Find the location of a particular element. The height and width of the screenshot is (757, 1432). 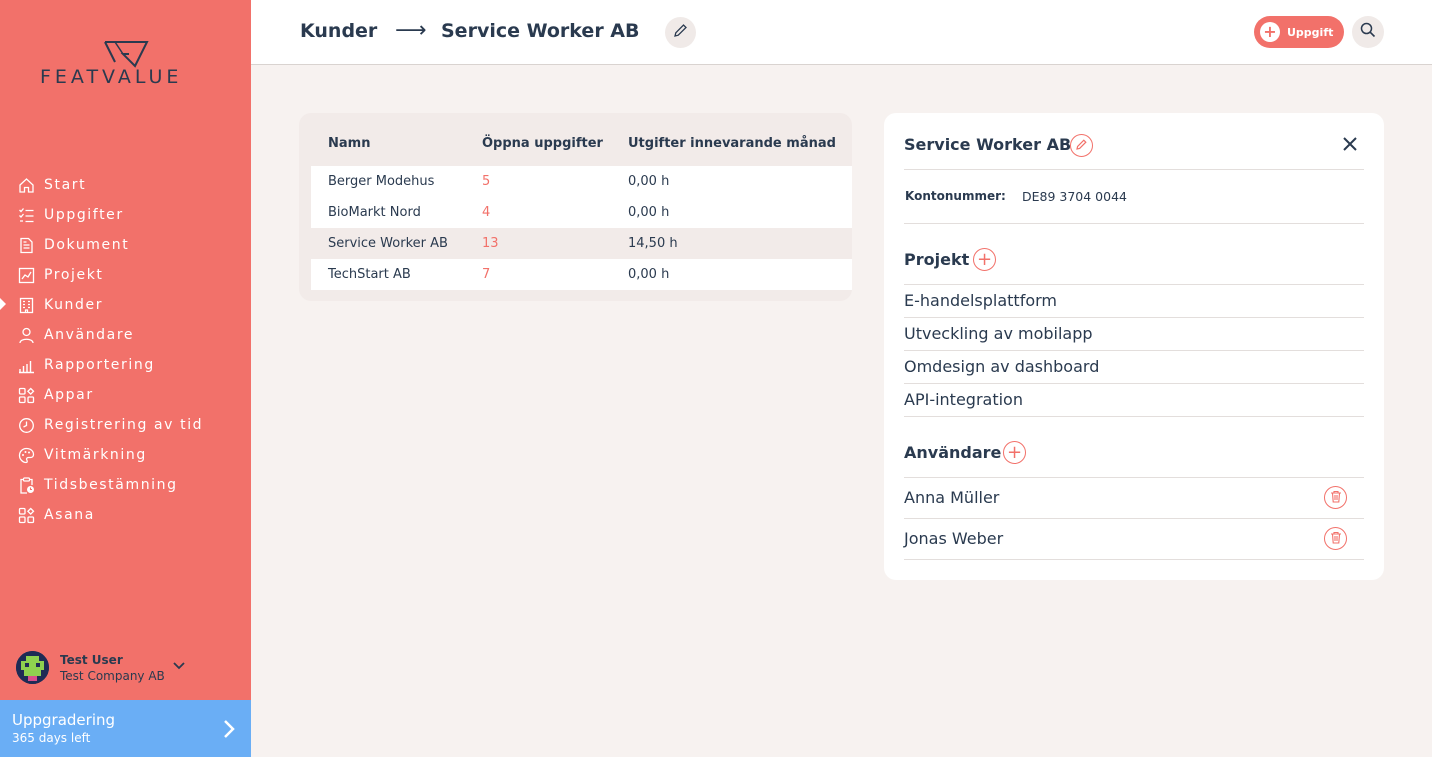

logo-text: FEATVALUE is located at coordinates (111, 77).